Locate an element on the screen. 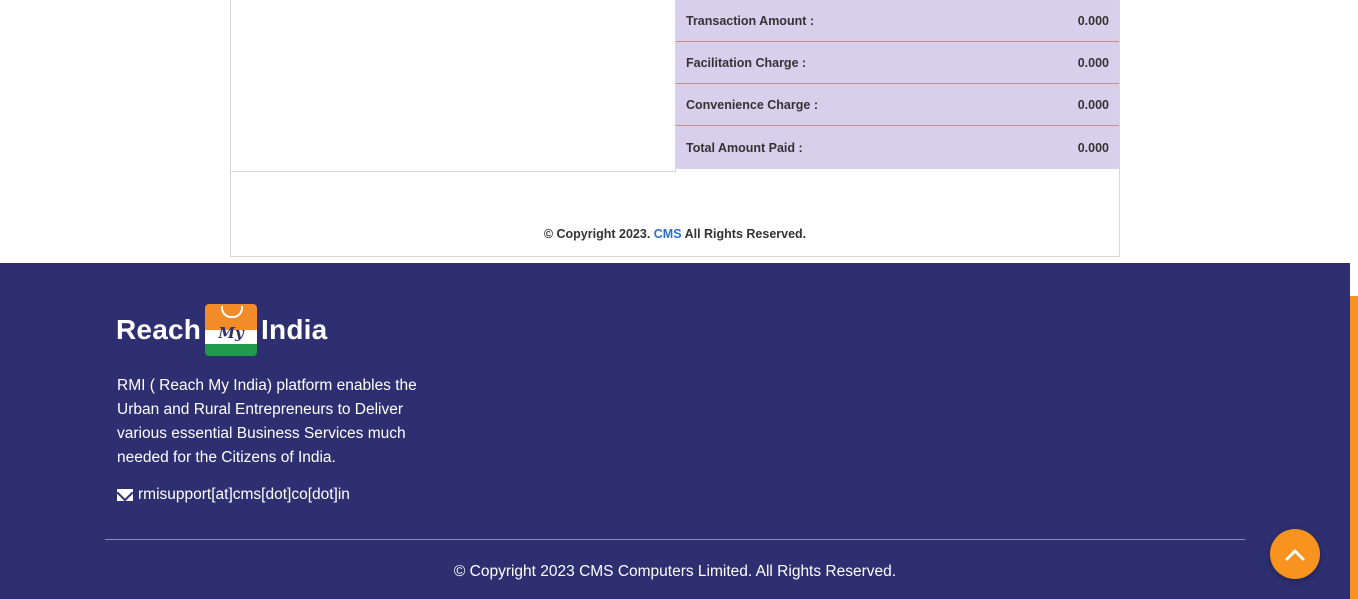 This screenshot has height=599, width=1358. copyright-prefix: © Copyright 2023. is located at coordinates (597, 234).